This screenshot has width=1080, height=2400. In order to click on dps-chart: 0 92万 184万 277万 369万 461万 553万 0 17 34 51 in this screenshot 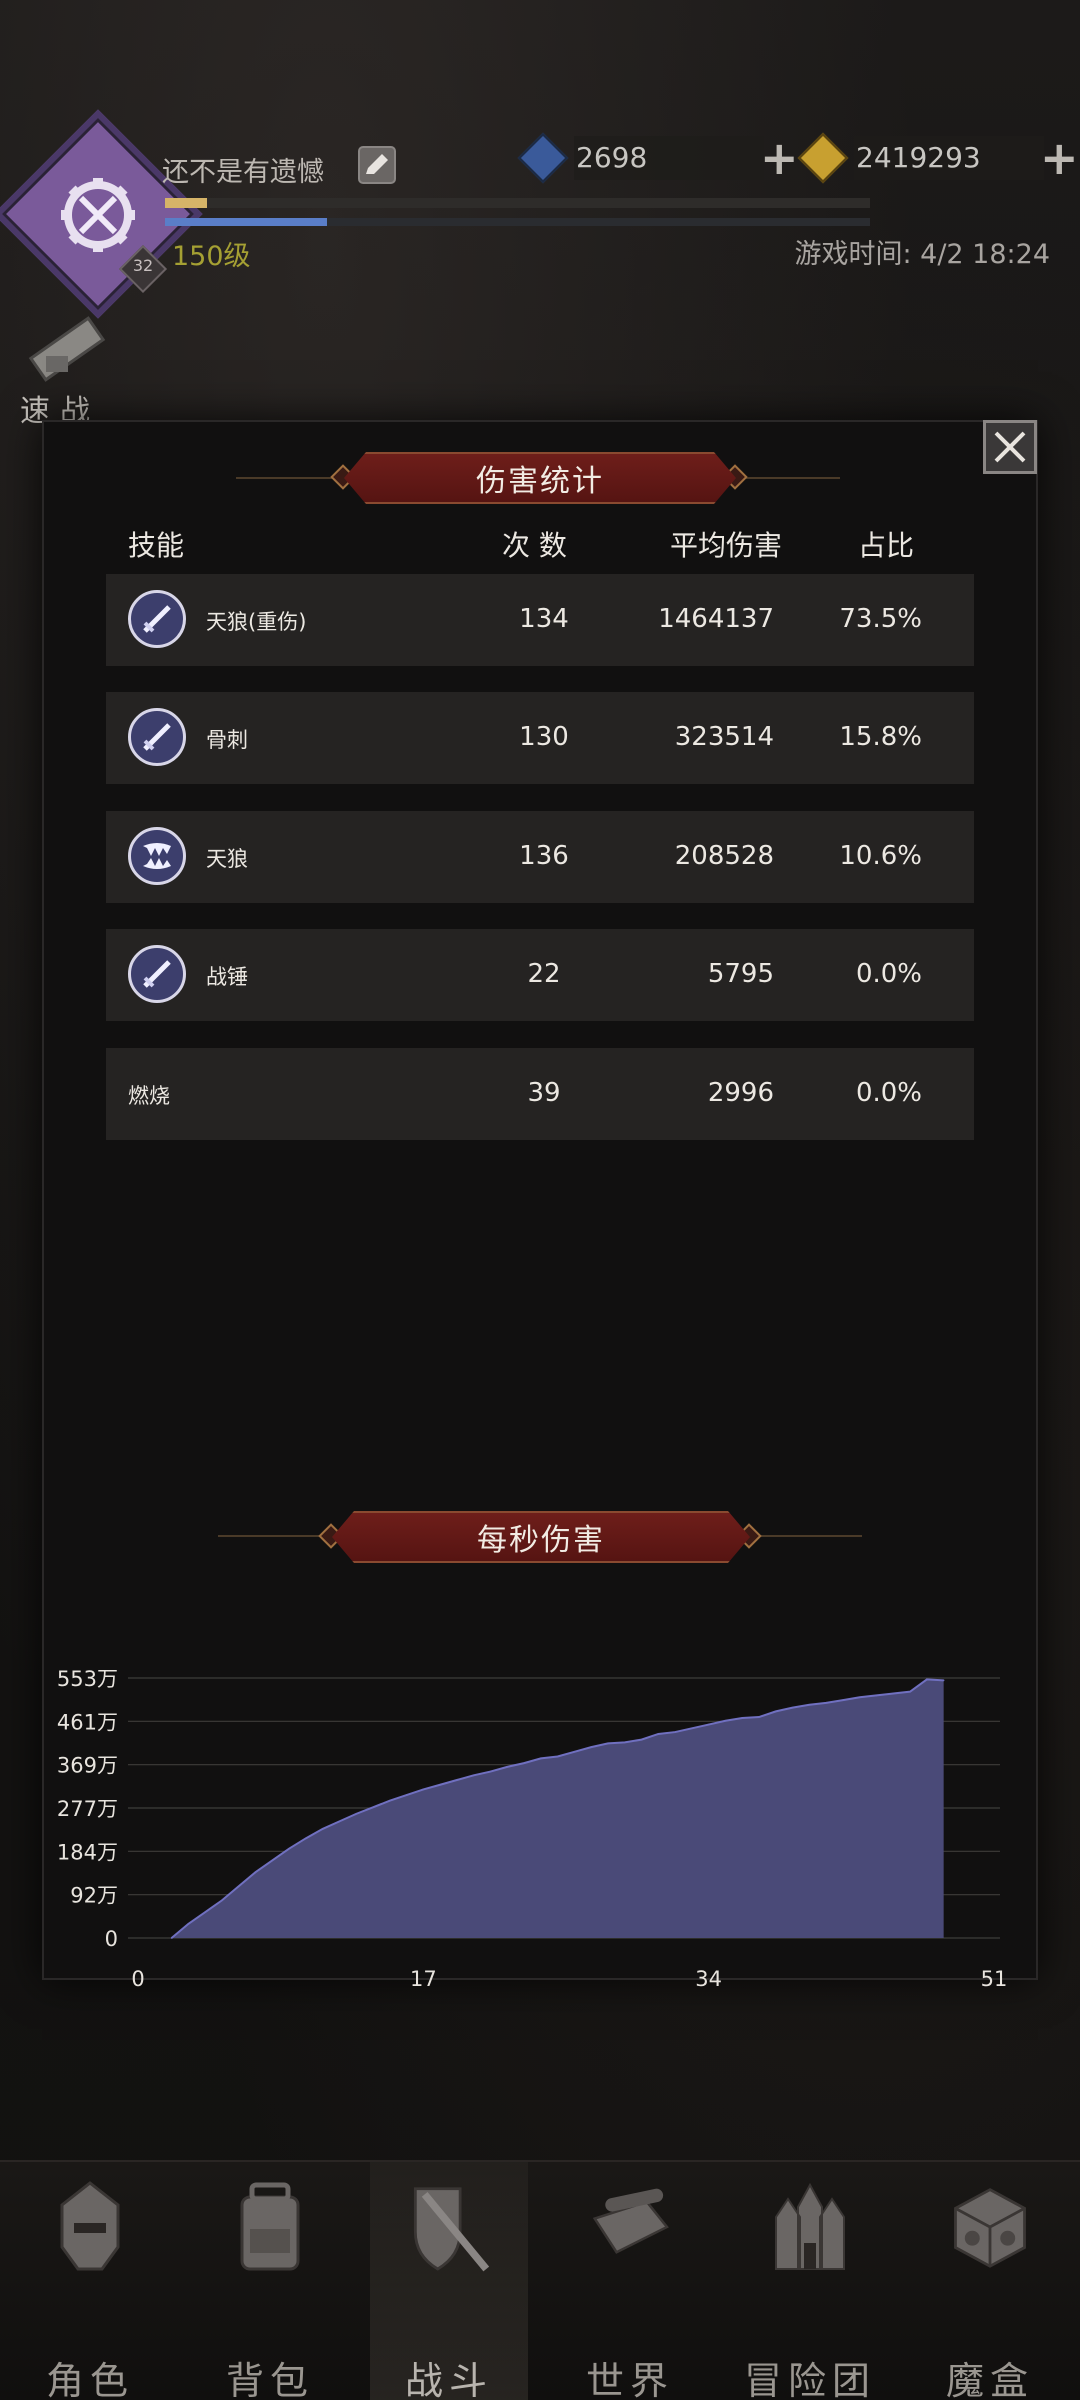, I will do `click(532, 1829)`.